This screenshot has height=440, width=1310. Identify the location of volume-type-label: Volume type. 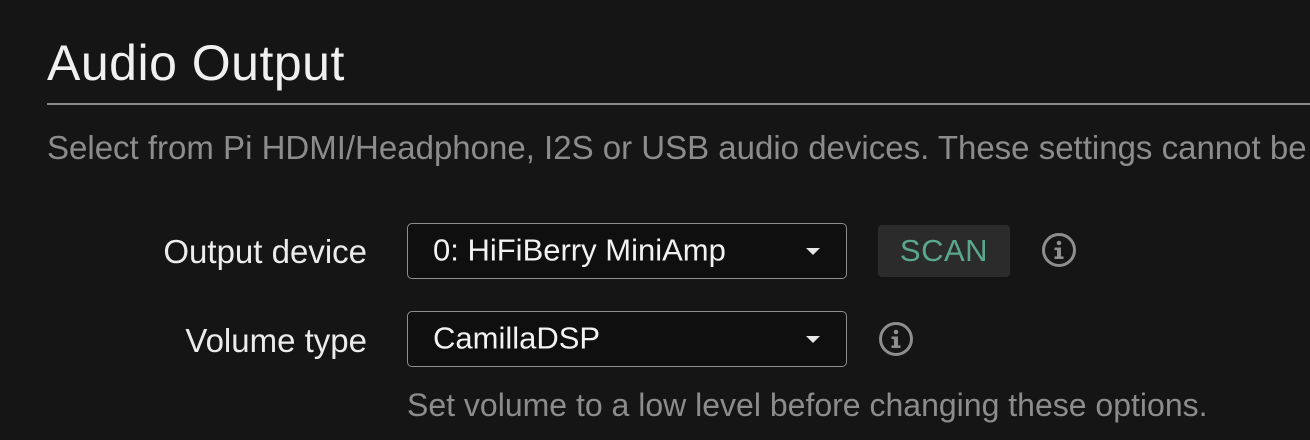
(276, 340).